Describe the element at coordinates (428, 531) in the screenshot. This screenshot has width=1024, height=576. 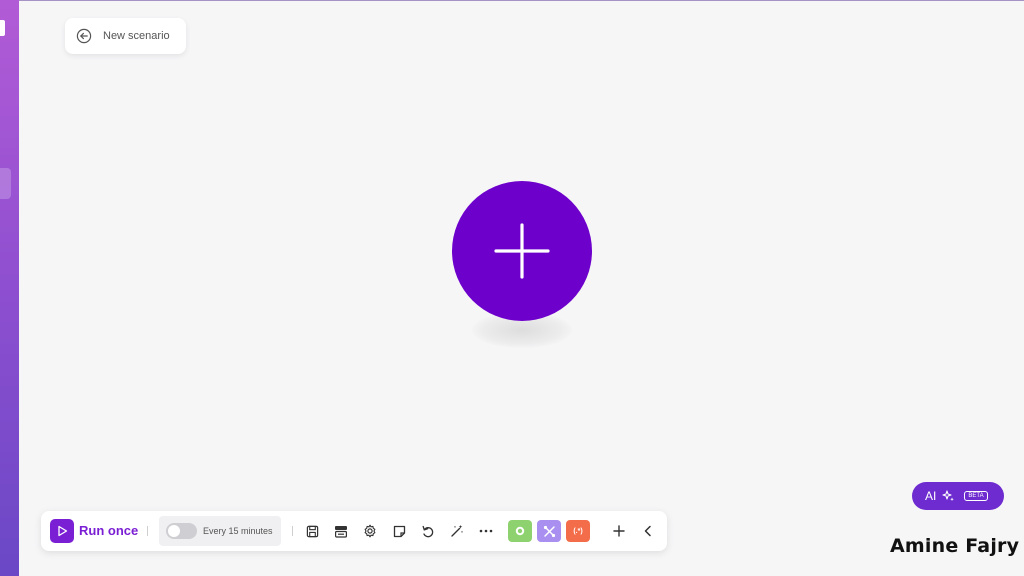
I see `undo-icon` at that location.